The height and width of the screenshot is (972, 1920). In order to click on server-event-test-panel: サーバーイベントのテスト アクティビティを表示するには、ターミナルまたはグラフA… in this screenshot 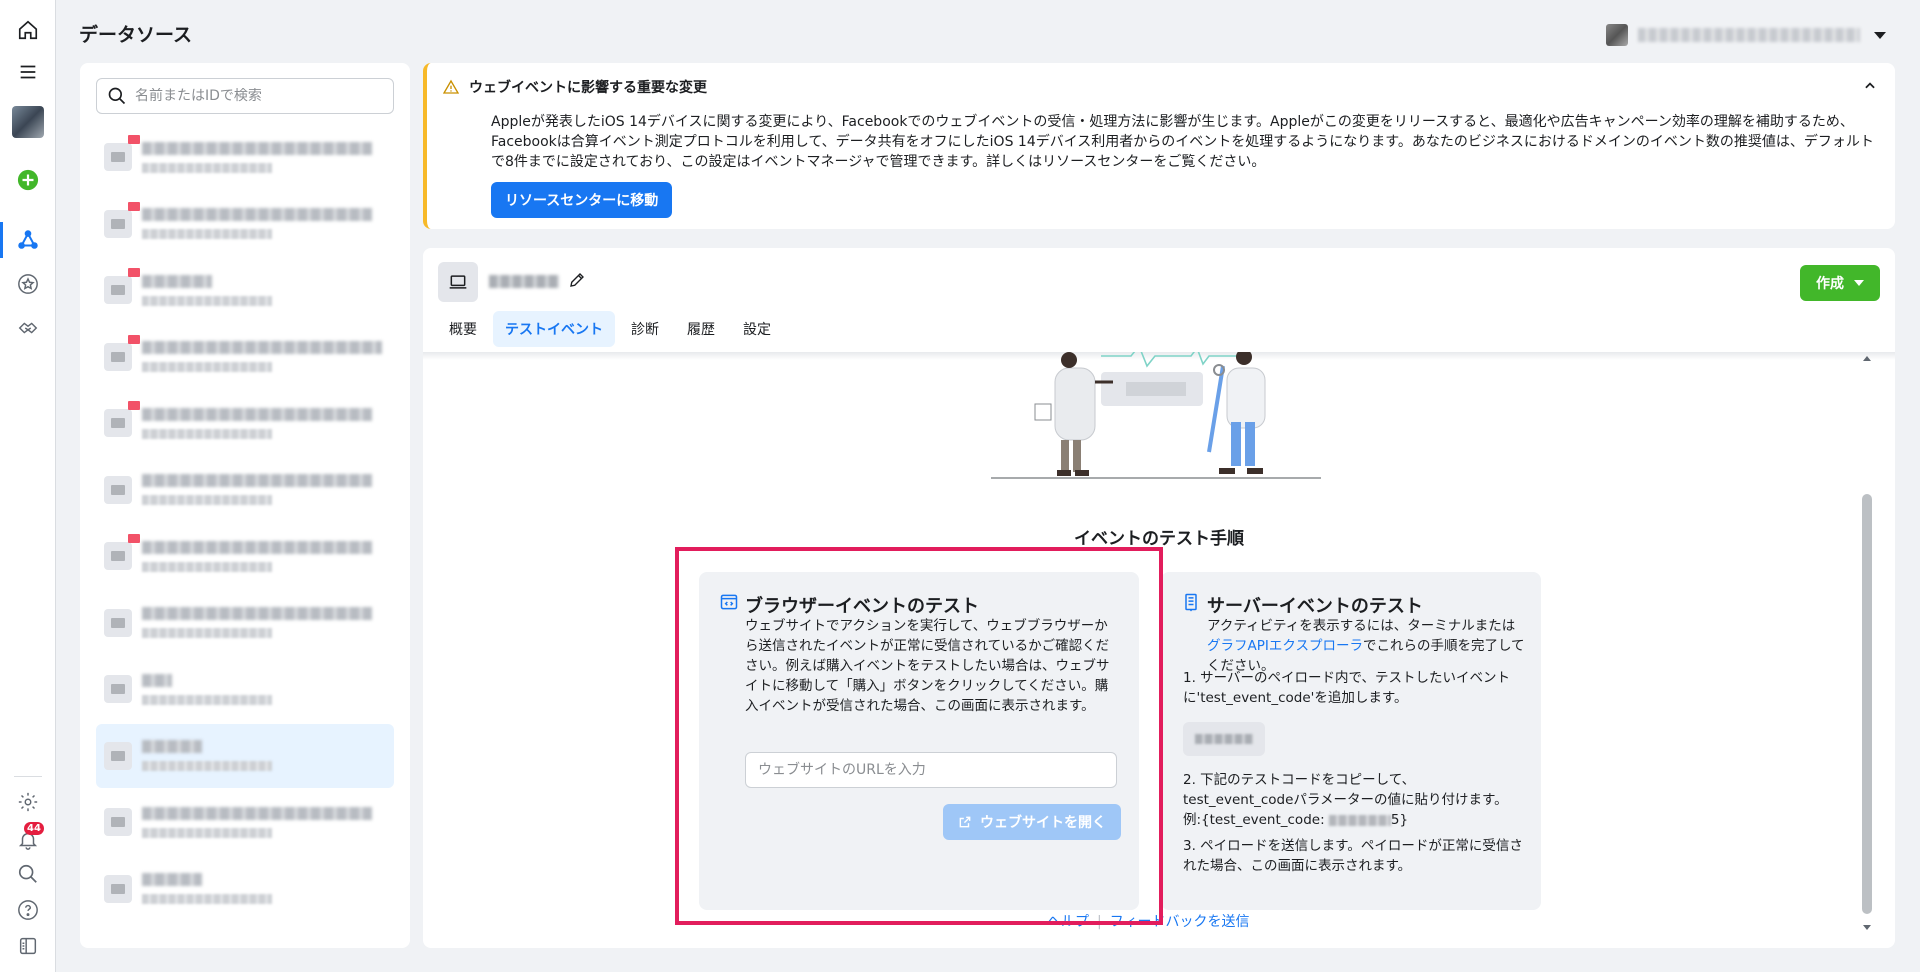, I will do `click(1351, 741)`.